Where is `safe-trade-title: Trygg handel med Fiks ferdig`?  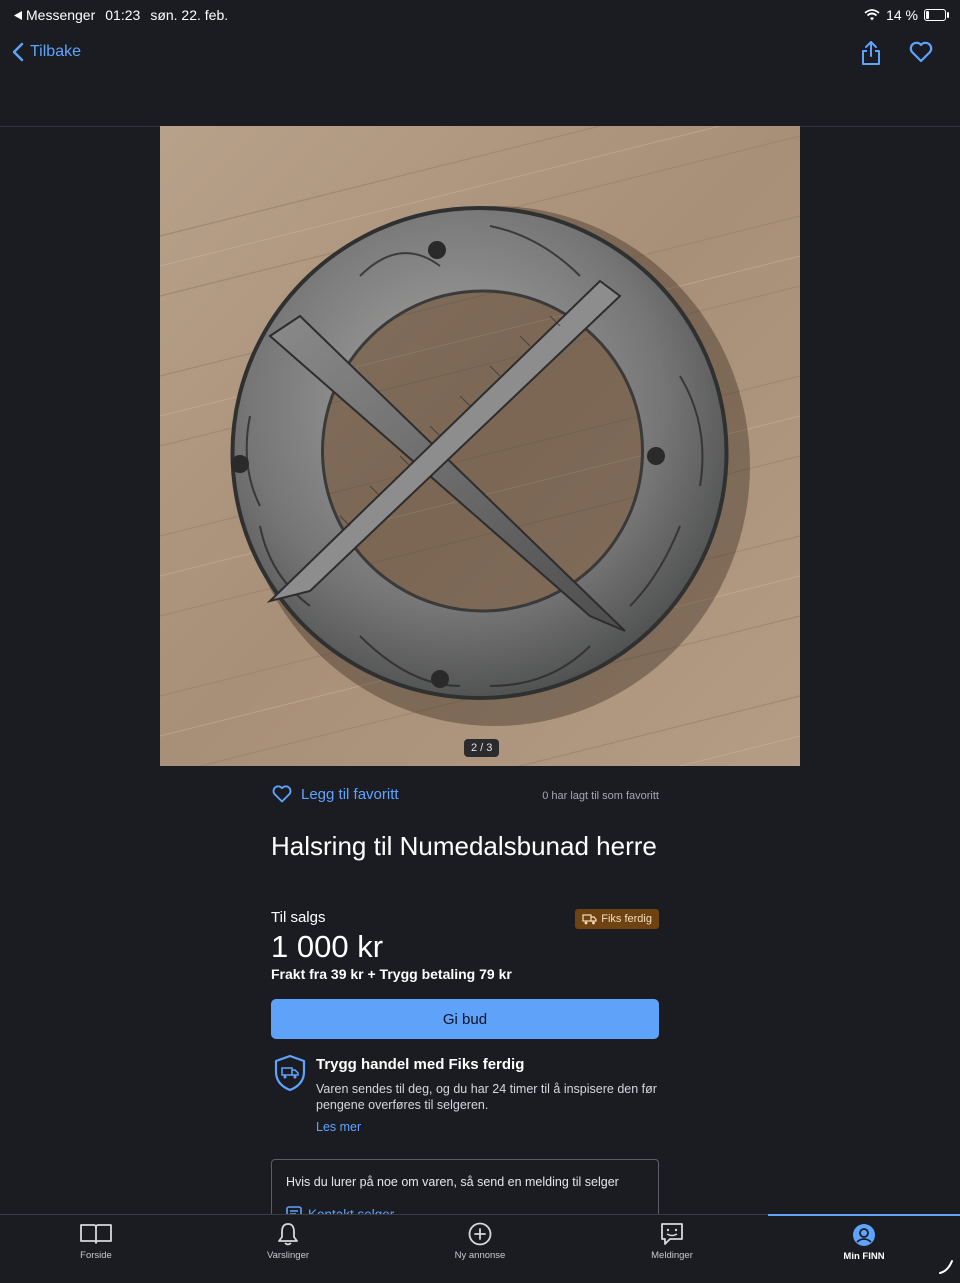 safe-trade-title: Trygg handel med Fiks ferdig is located at coordinates (420, 1064).